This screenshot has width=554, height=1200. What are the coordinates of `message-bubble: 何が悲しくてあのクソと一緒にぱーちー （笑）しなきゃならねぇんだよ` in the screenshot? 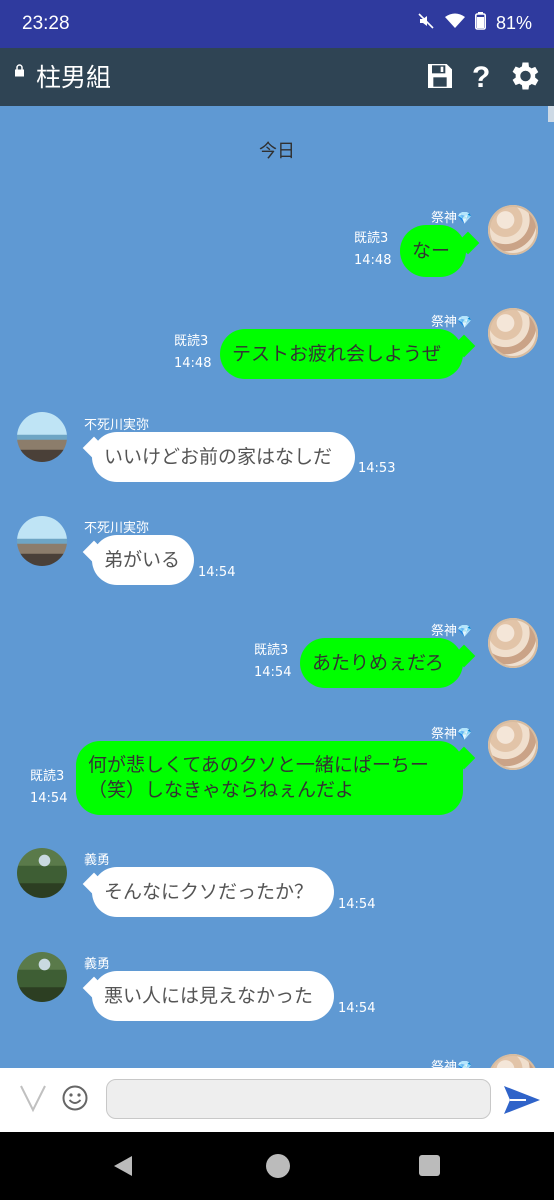 It's located at (269, 778).